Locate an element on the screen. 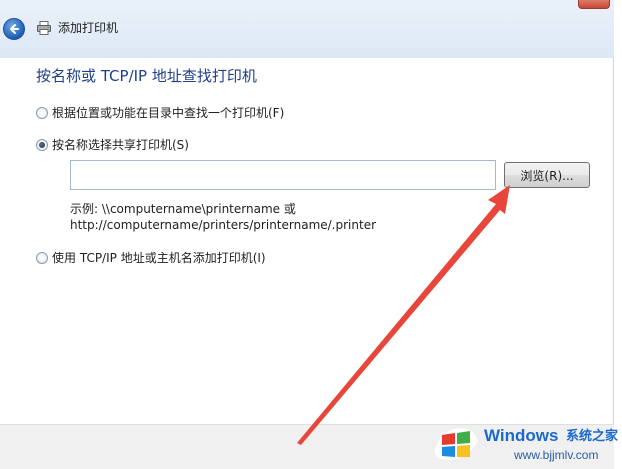 This screenshot has height=469, width=622. window-close-button is located at coordinates (594, 4).